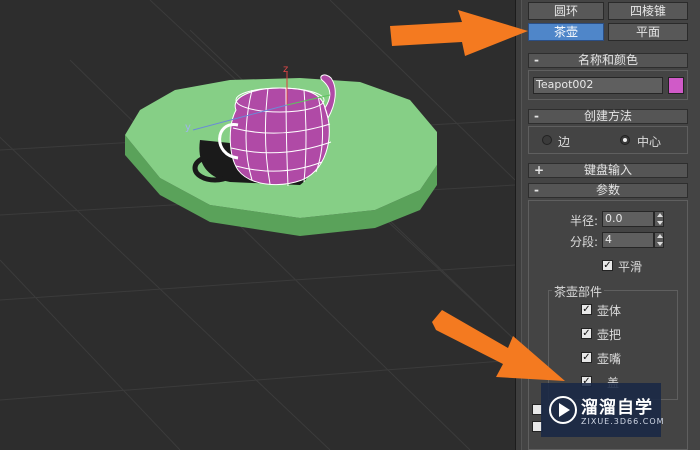 Image resolution: width=700 pixels, height=450 pixels. What do you see at coordinates (609, 311) in the screenshot?
I see `body-label: 壶体` at bounding box center [609, 311].